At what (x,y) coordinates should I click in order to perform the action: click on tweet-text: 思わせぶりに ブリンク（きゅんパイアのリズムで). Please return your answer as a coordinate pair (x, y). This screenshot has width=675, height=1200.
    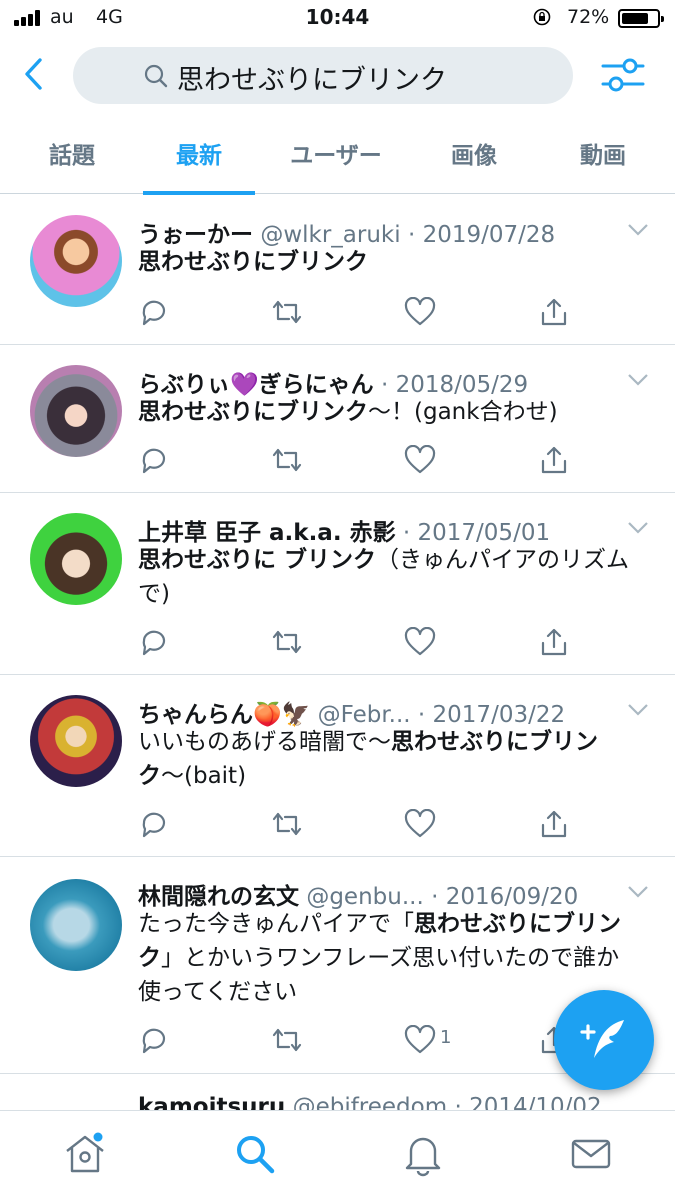
    Looking at the image, I should click on (384, 577).